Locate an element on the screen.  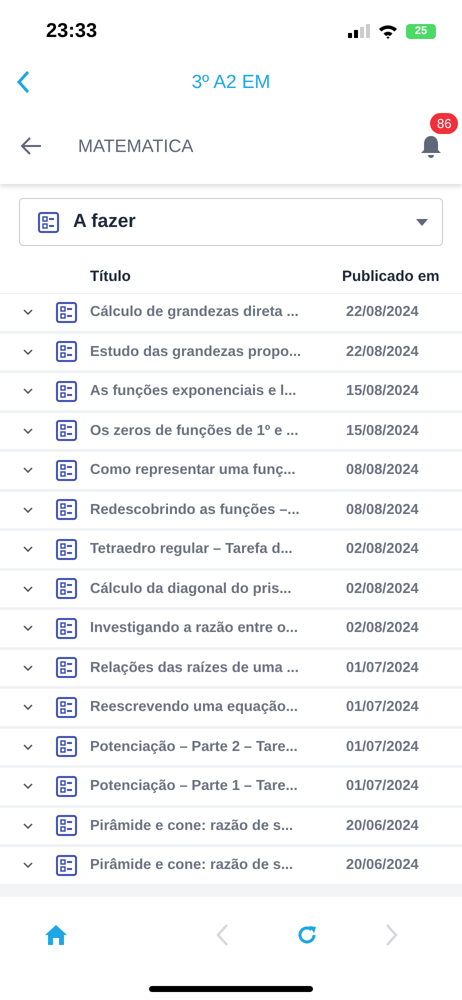
home-icon is located at coordinates (56, 935).